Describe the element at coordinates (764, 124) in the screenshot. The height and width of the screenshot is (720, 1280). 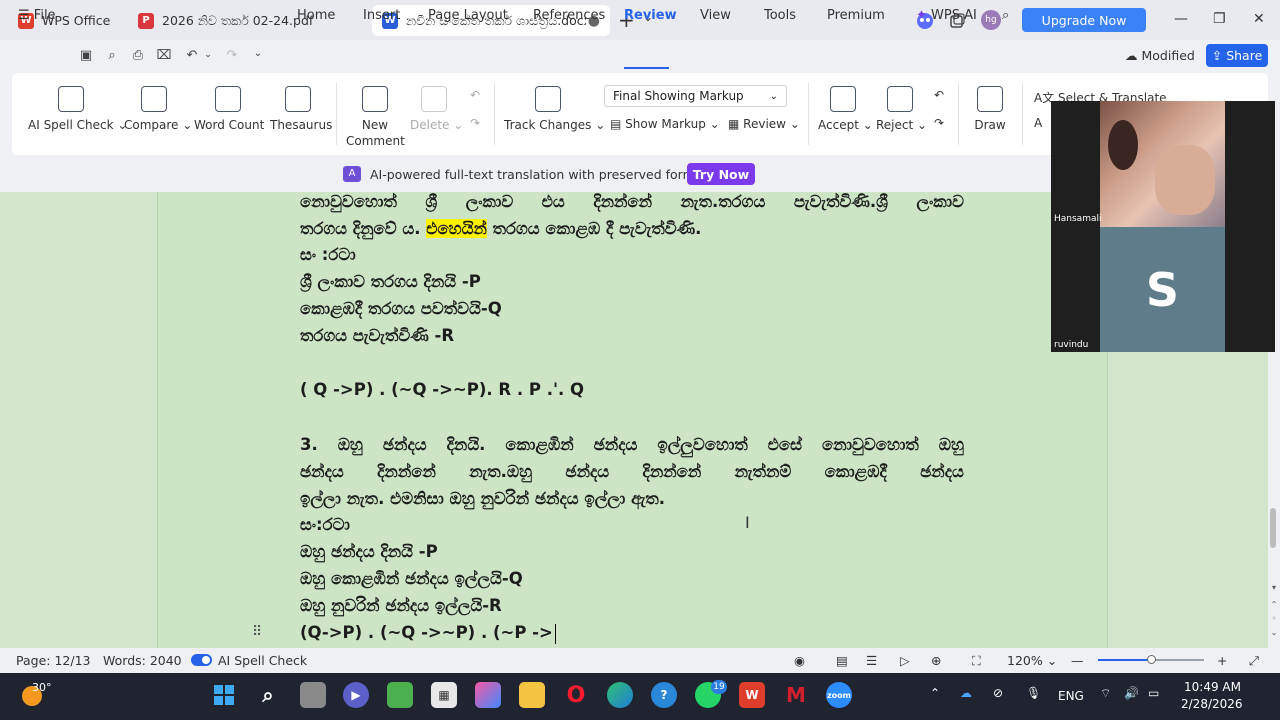
I see `review-pane-button: ▦ Review ⌄` at that location.